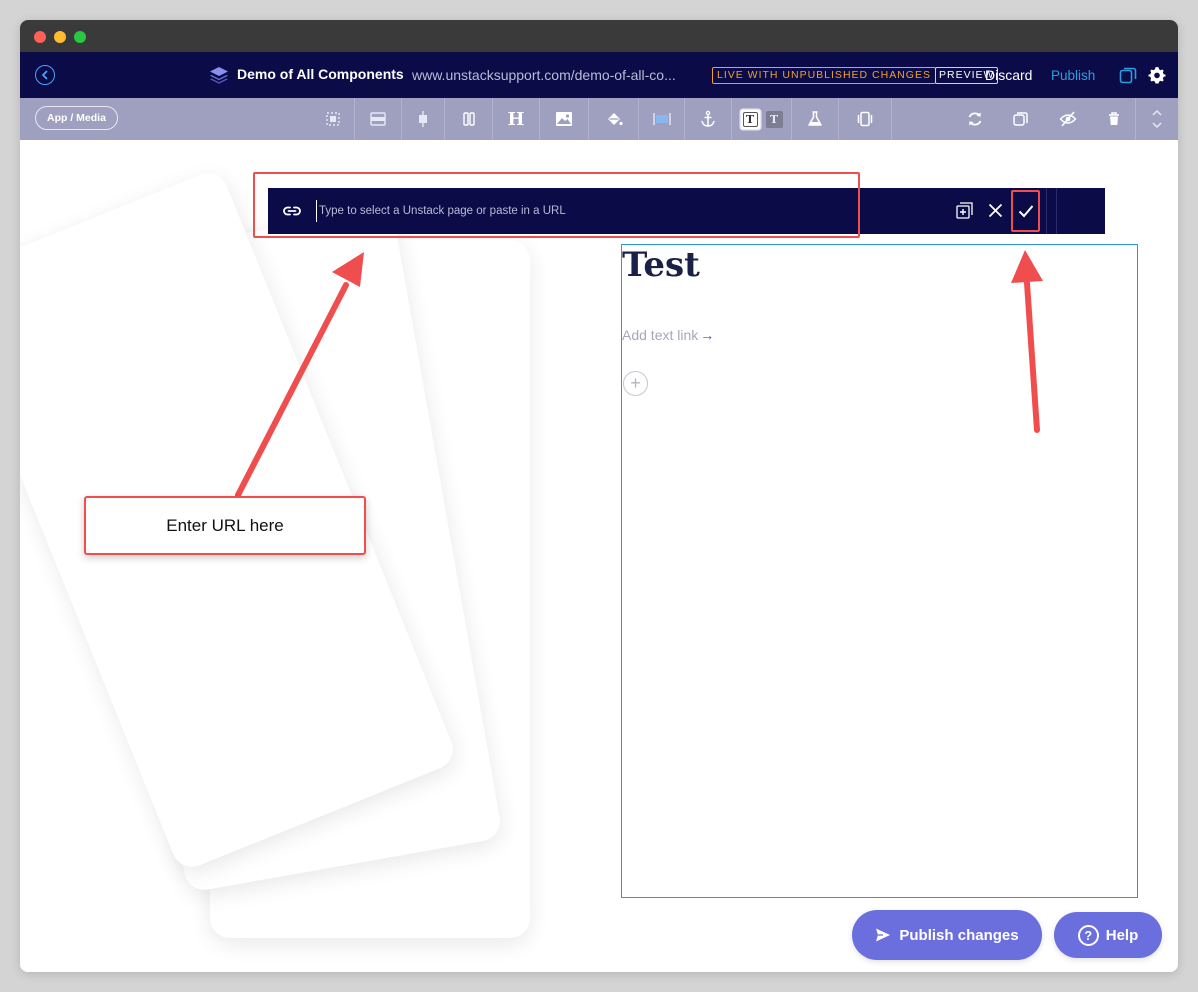 This screenshot has width=1198, height=992. What do you see at coordinates (1088, 935) in the screenshot?
I see `question-icon: ?` at bounding box center [1088, 935].